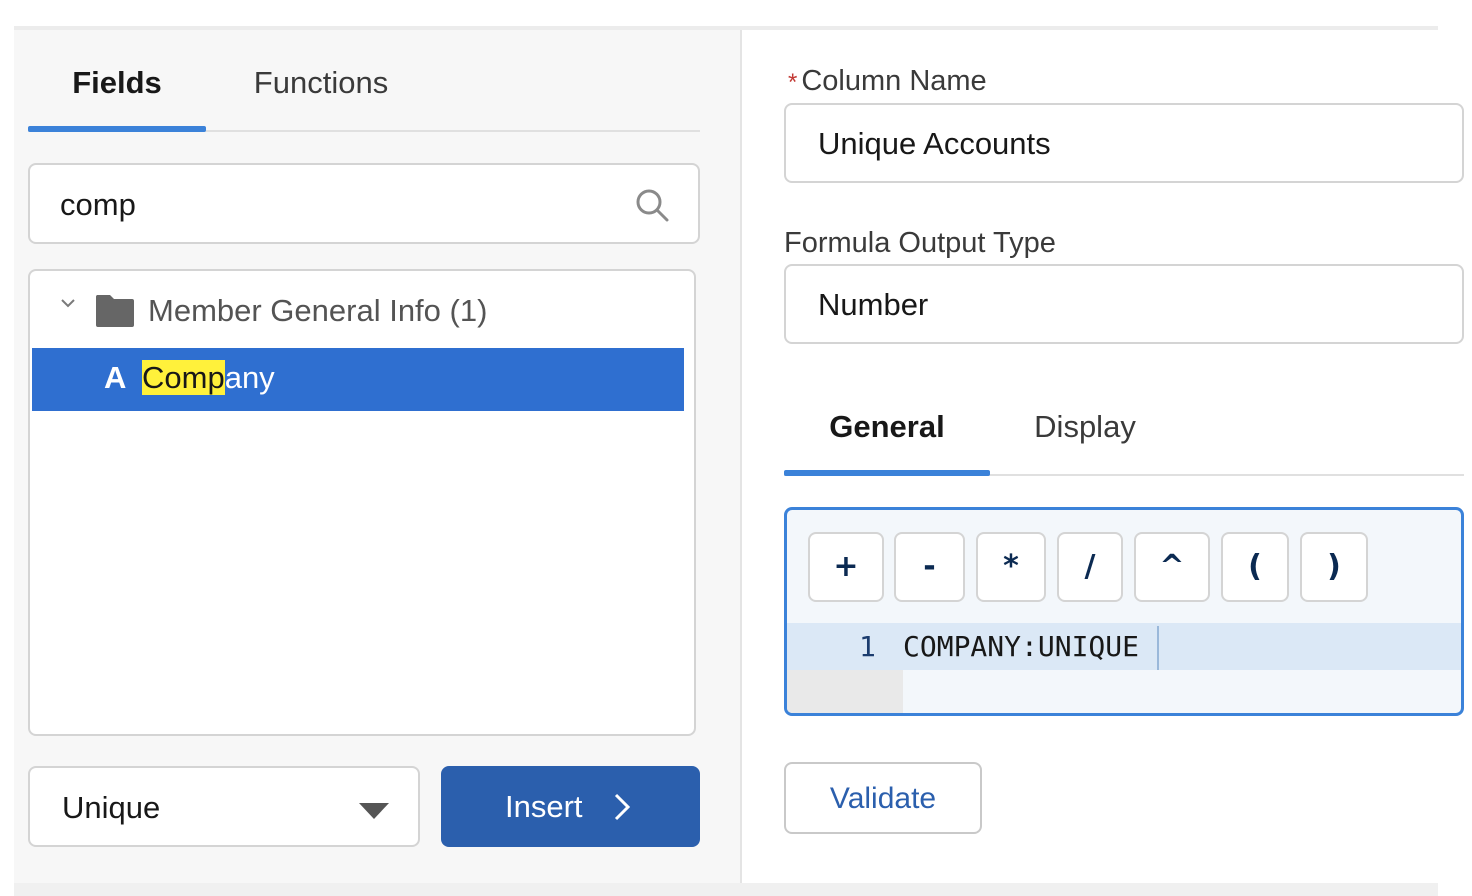 The image size is (1472, 896). What do you see at coordinates (249, 377) in the screenshot?
I see `tree-item-label-rest: any` at bounding box center [249, 377].